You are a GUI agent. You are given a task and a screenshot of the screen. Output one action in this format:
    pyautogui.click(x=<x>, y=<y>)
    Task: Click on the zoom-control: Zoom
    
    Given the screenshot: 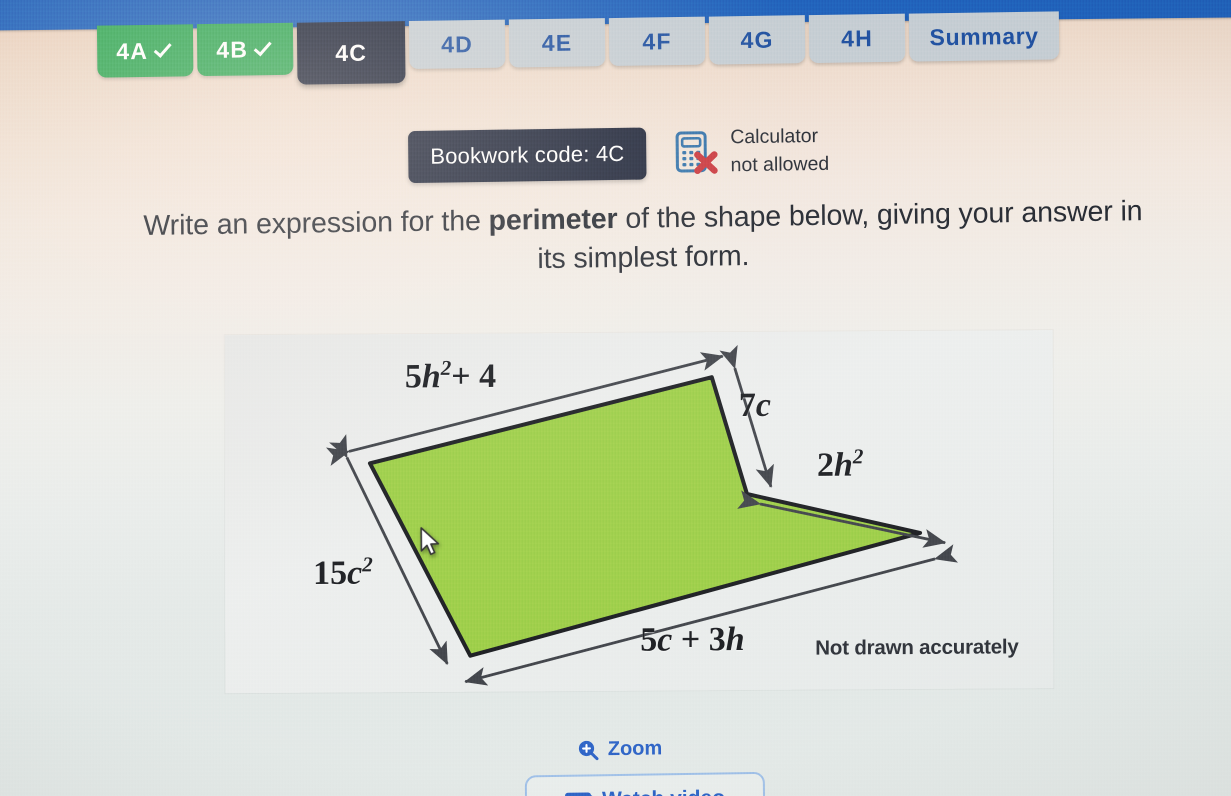 What is the action you would take?
    pyautogui.click(x=617, y=749)
    